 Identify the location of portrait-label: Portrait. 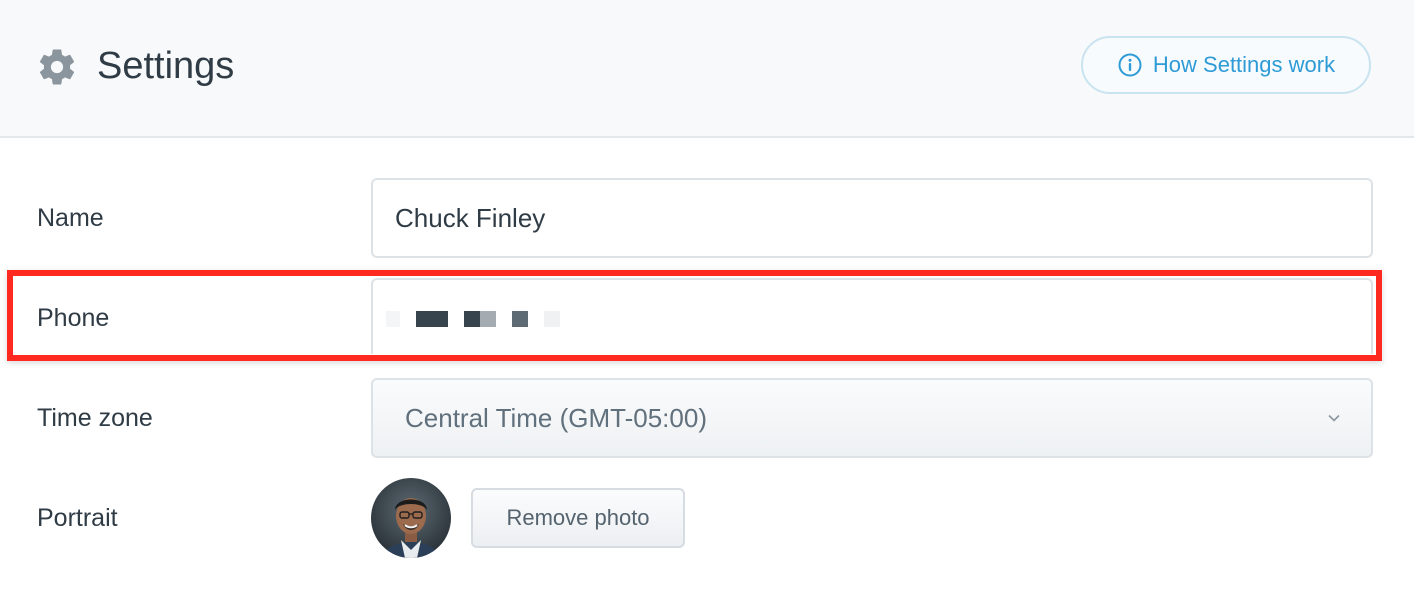
(77, 518).